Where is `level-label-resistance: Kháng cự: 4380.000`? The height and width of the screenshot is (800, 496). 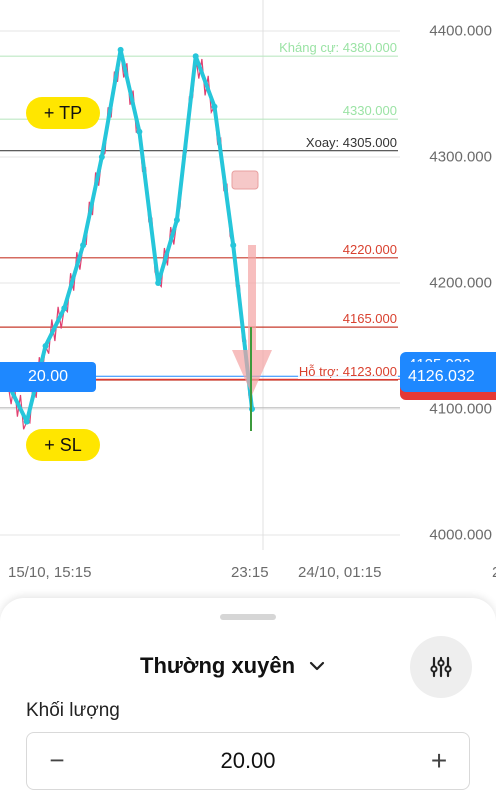 level-label-resistance: Kháng cự: 4380.000 is located at coordinates (338, 48).